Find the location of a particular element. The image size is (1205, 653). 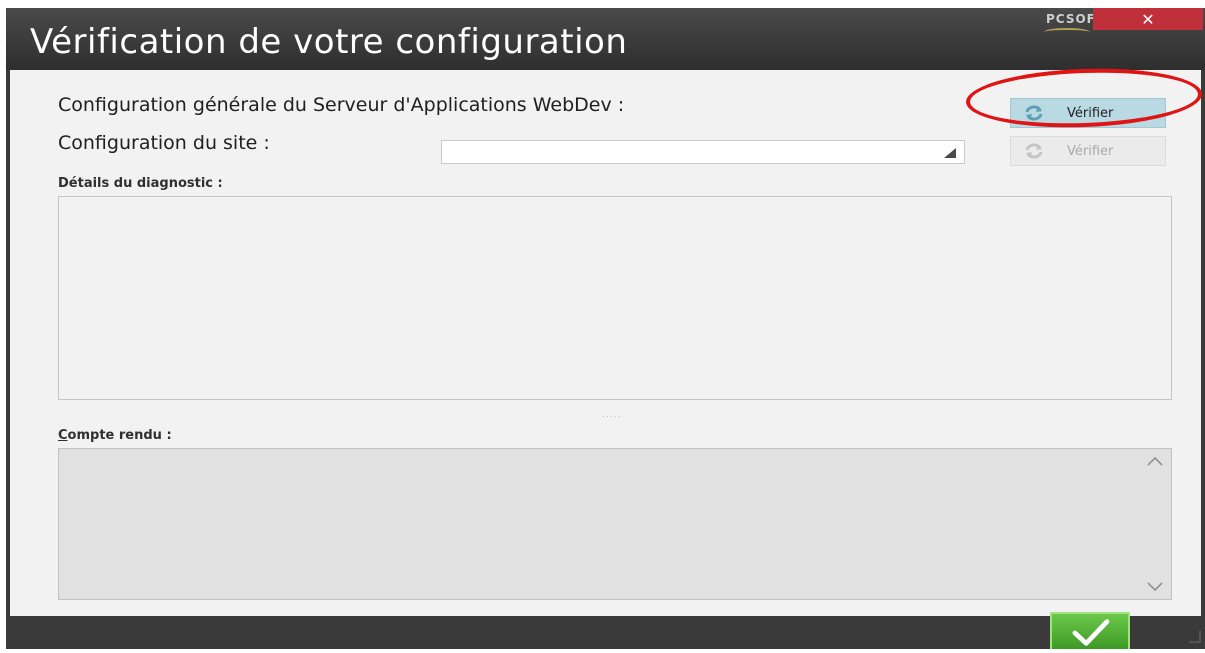

details-label: Détails du diagnostic : is located at coordinates (140, 183).